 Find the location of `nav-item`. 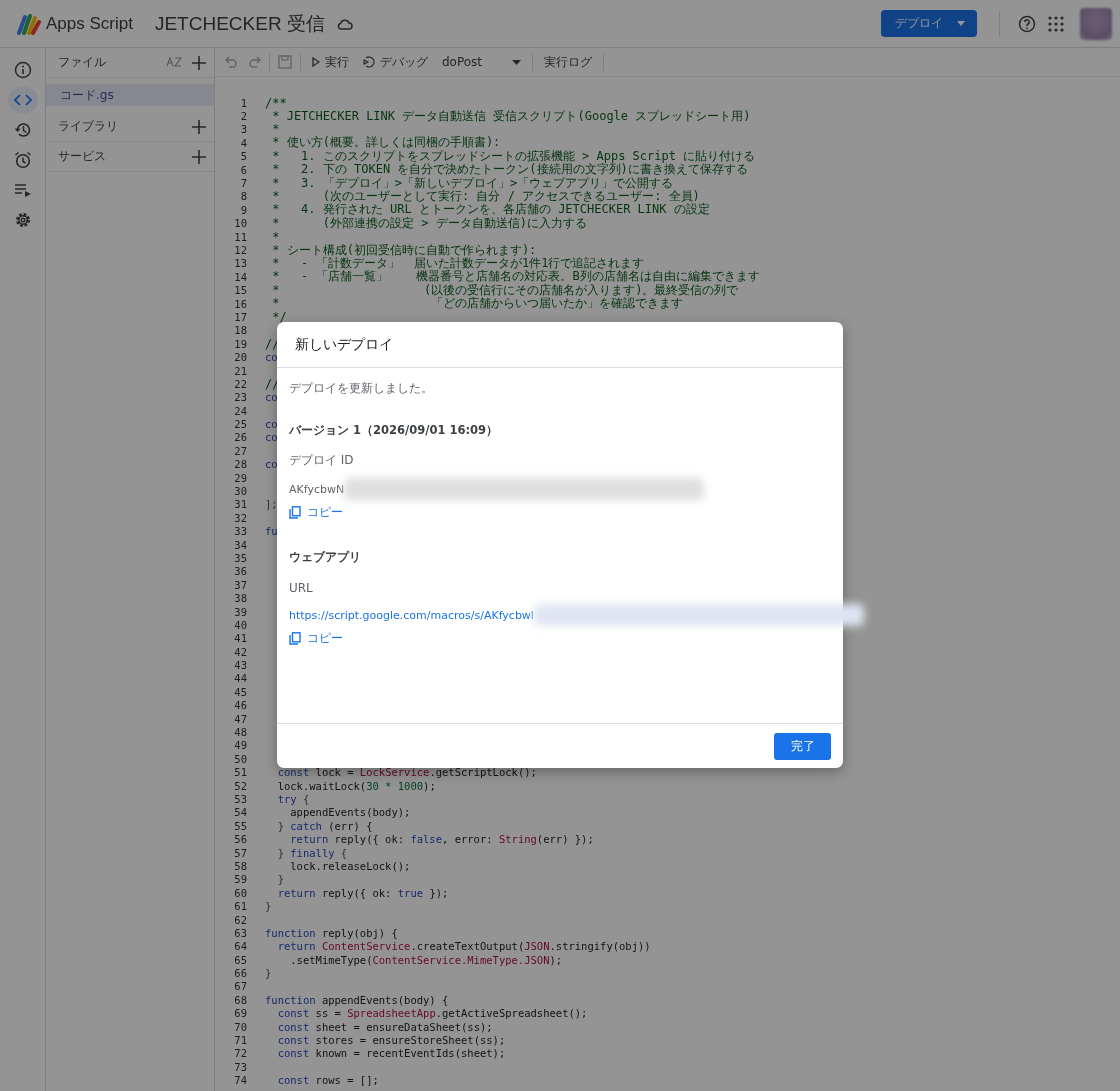

nav-item is located at coordinates (22, 100).